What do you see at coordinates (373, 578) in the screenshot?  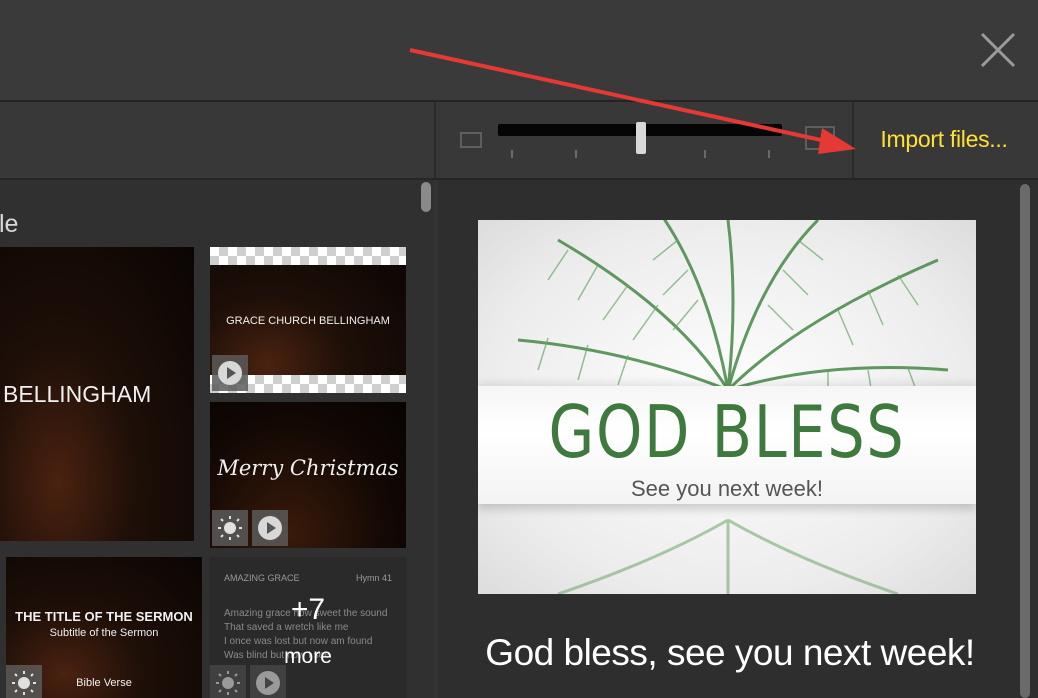 I see `hymn-number: Hymn 41` at bounding box center [373, 578].